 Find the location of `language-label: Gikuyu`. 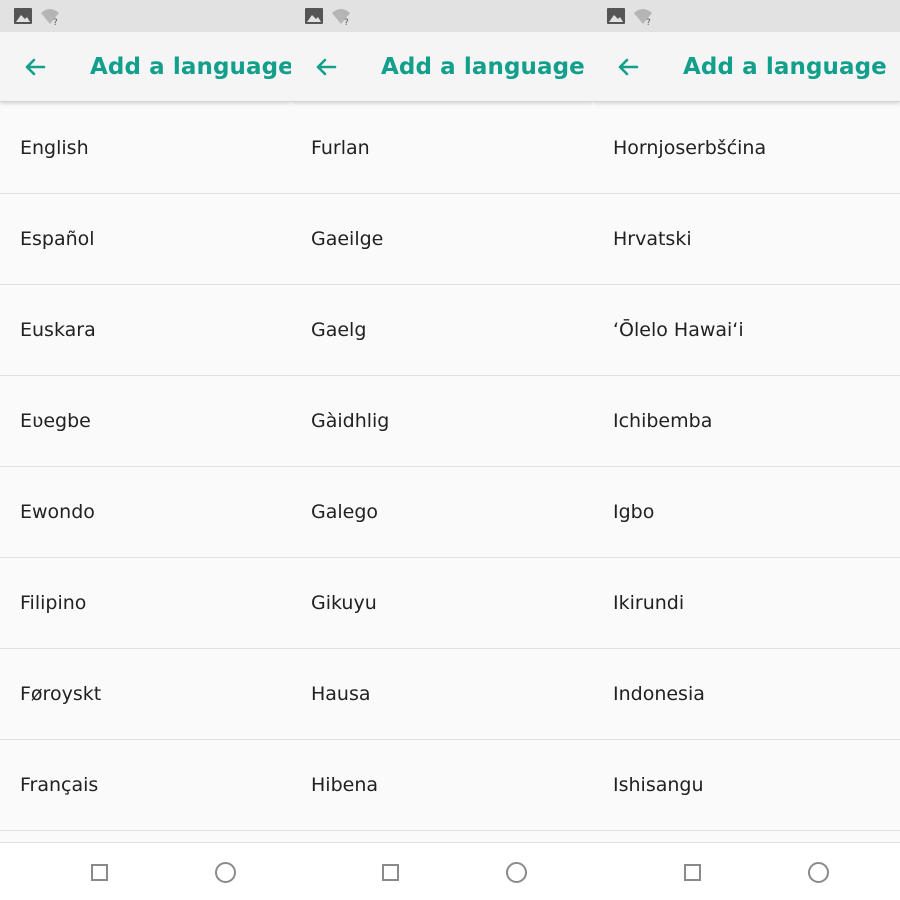

language-label: Gikuyu is located at coordinates (344, 603).